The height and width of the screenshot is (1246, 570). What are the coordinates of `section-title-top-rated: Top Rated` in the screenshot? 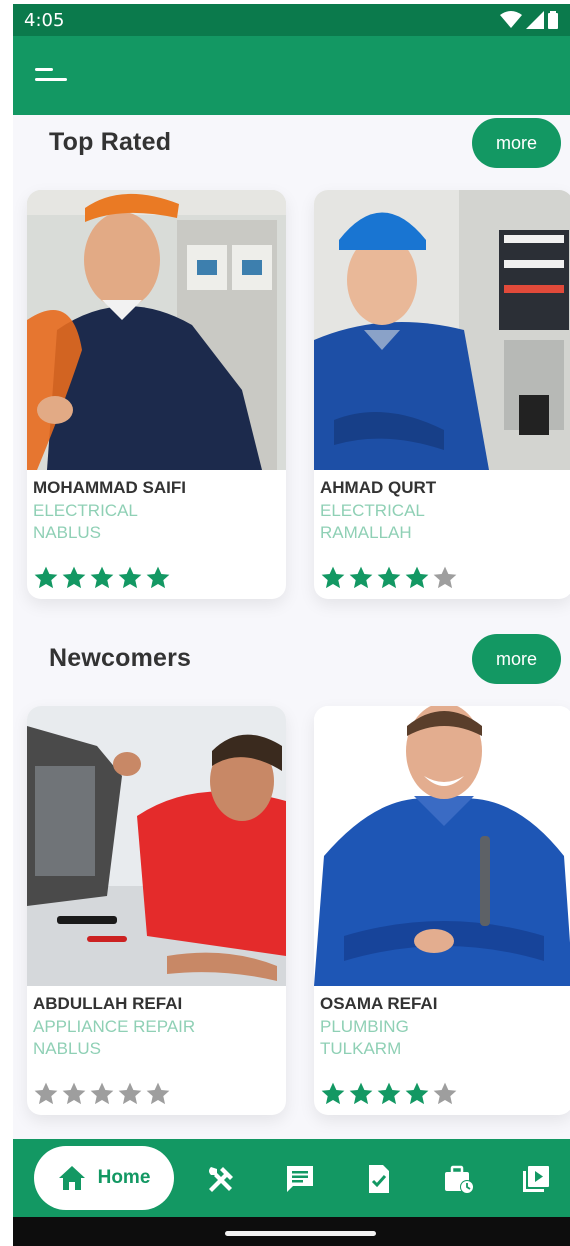 It's located at (116, 143).